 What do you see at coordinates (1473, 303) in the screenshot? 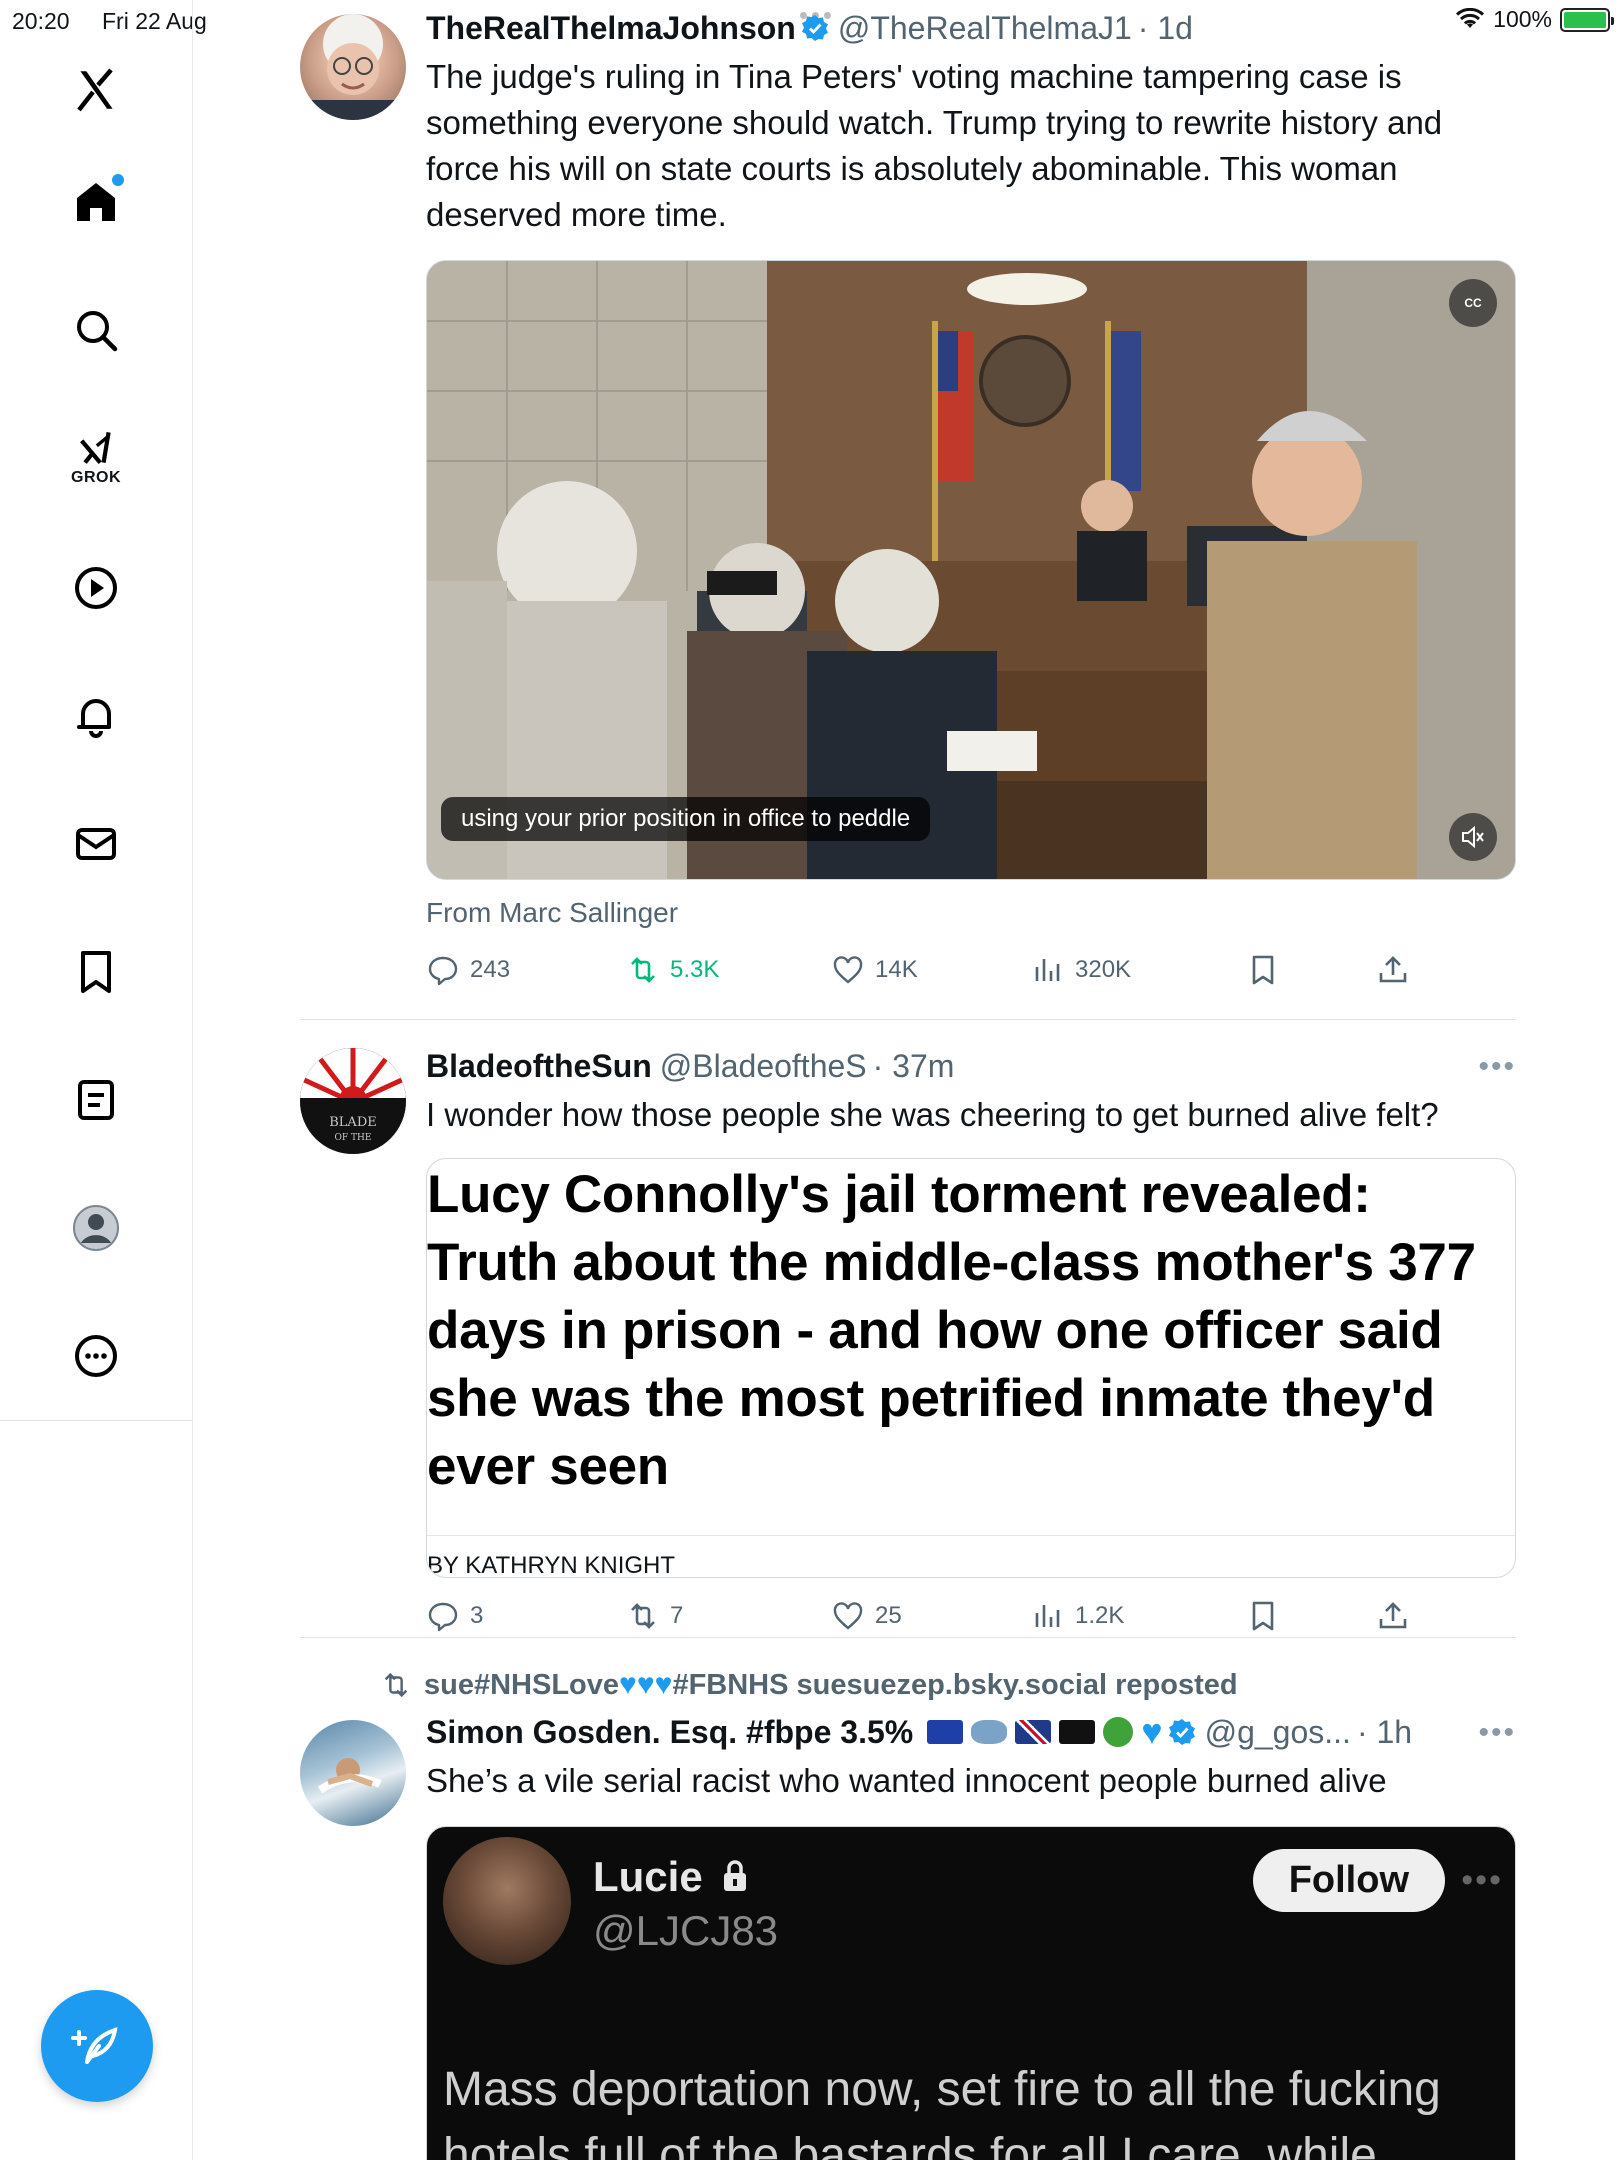
I see `closed-captions-button: CC` at bounding box center [1473, 303].